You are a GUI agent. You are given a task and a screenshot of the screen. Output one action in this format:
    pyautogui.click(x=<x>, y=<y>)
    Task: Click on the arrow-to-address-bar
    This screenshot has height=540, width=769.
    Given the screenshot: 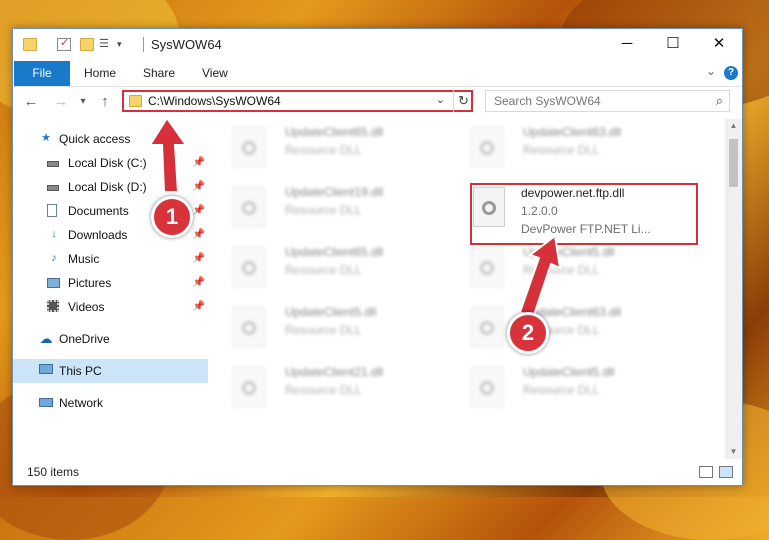 What is the action you would take?
    pyautogui.click(x=168, y=154)
    